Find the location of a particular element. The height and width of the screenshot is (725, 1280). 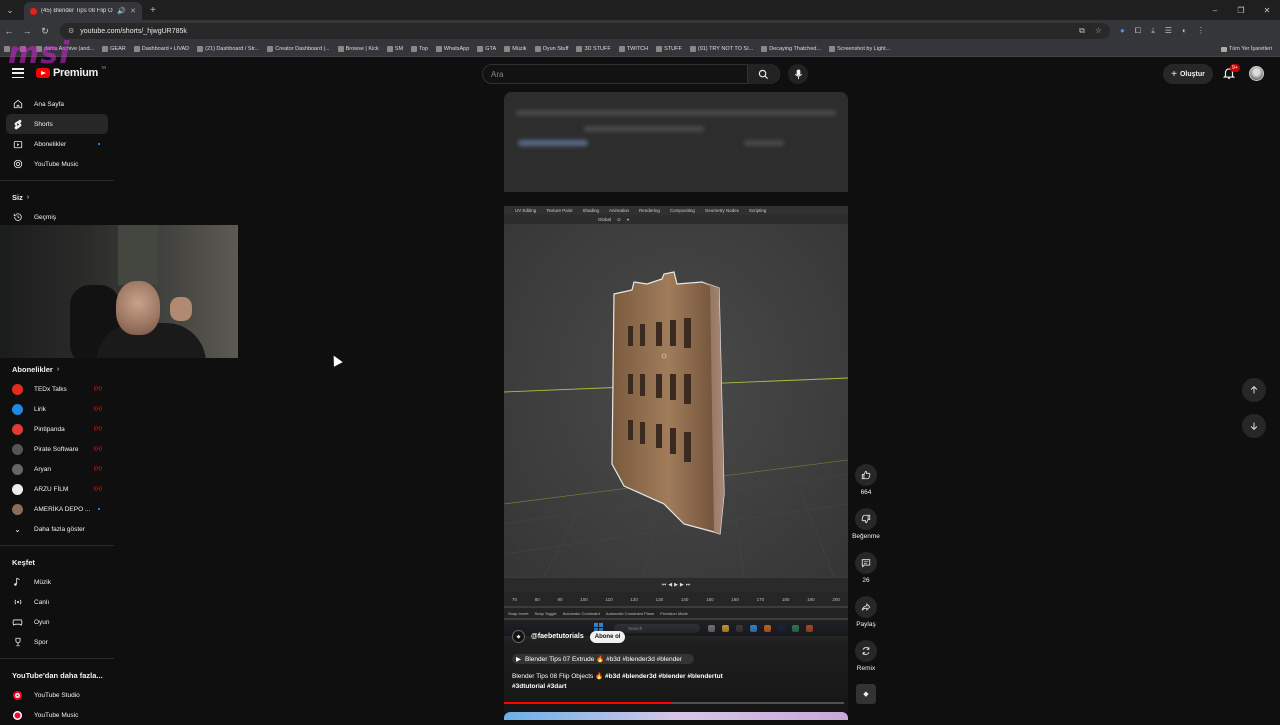

menu-hamburger-icon is located at coordinates (18, 73).